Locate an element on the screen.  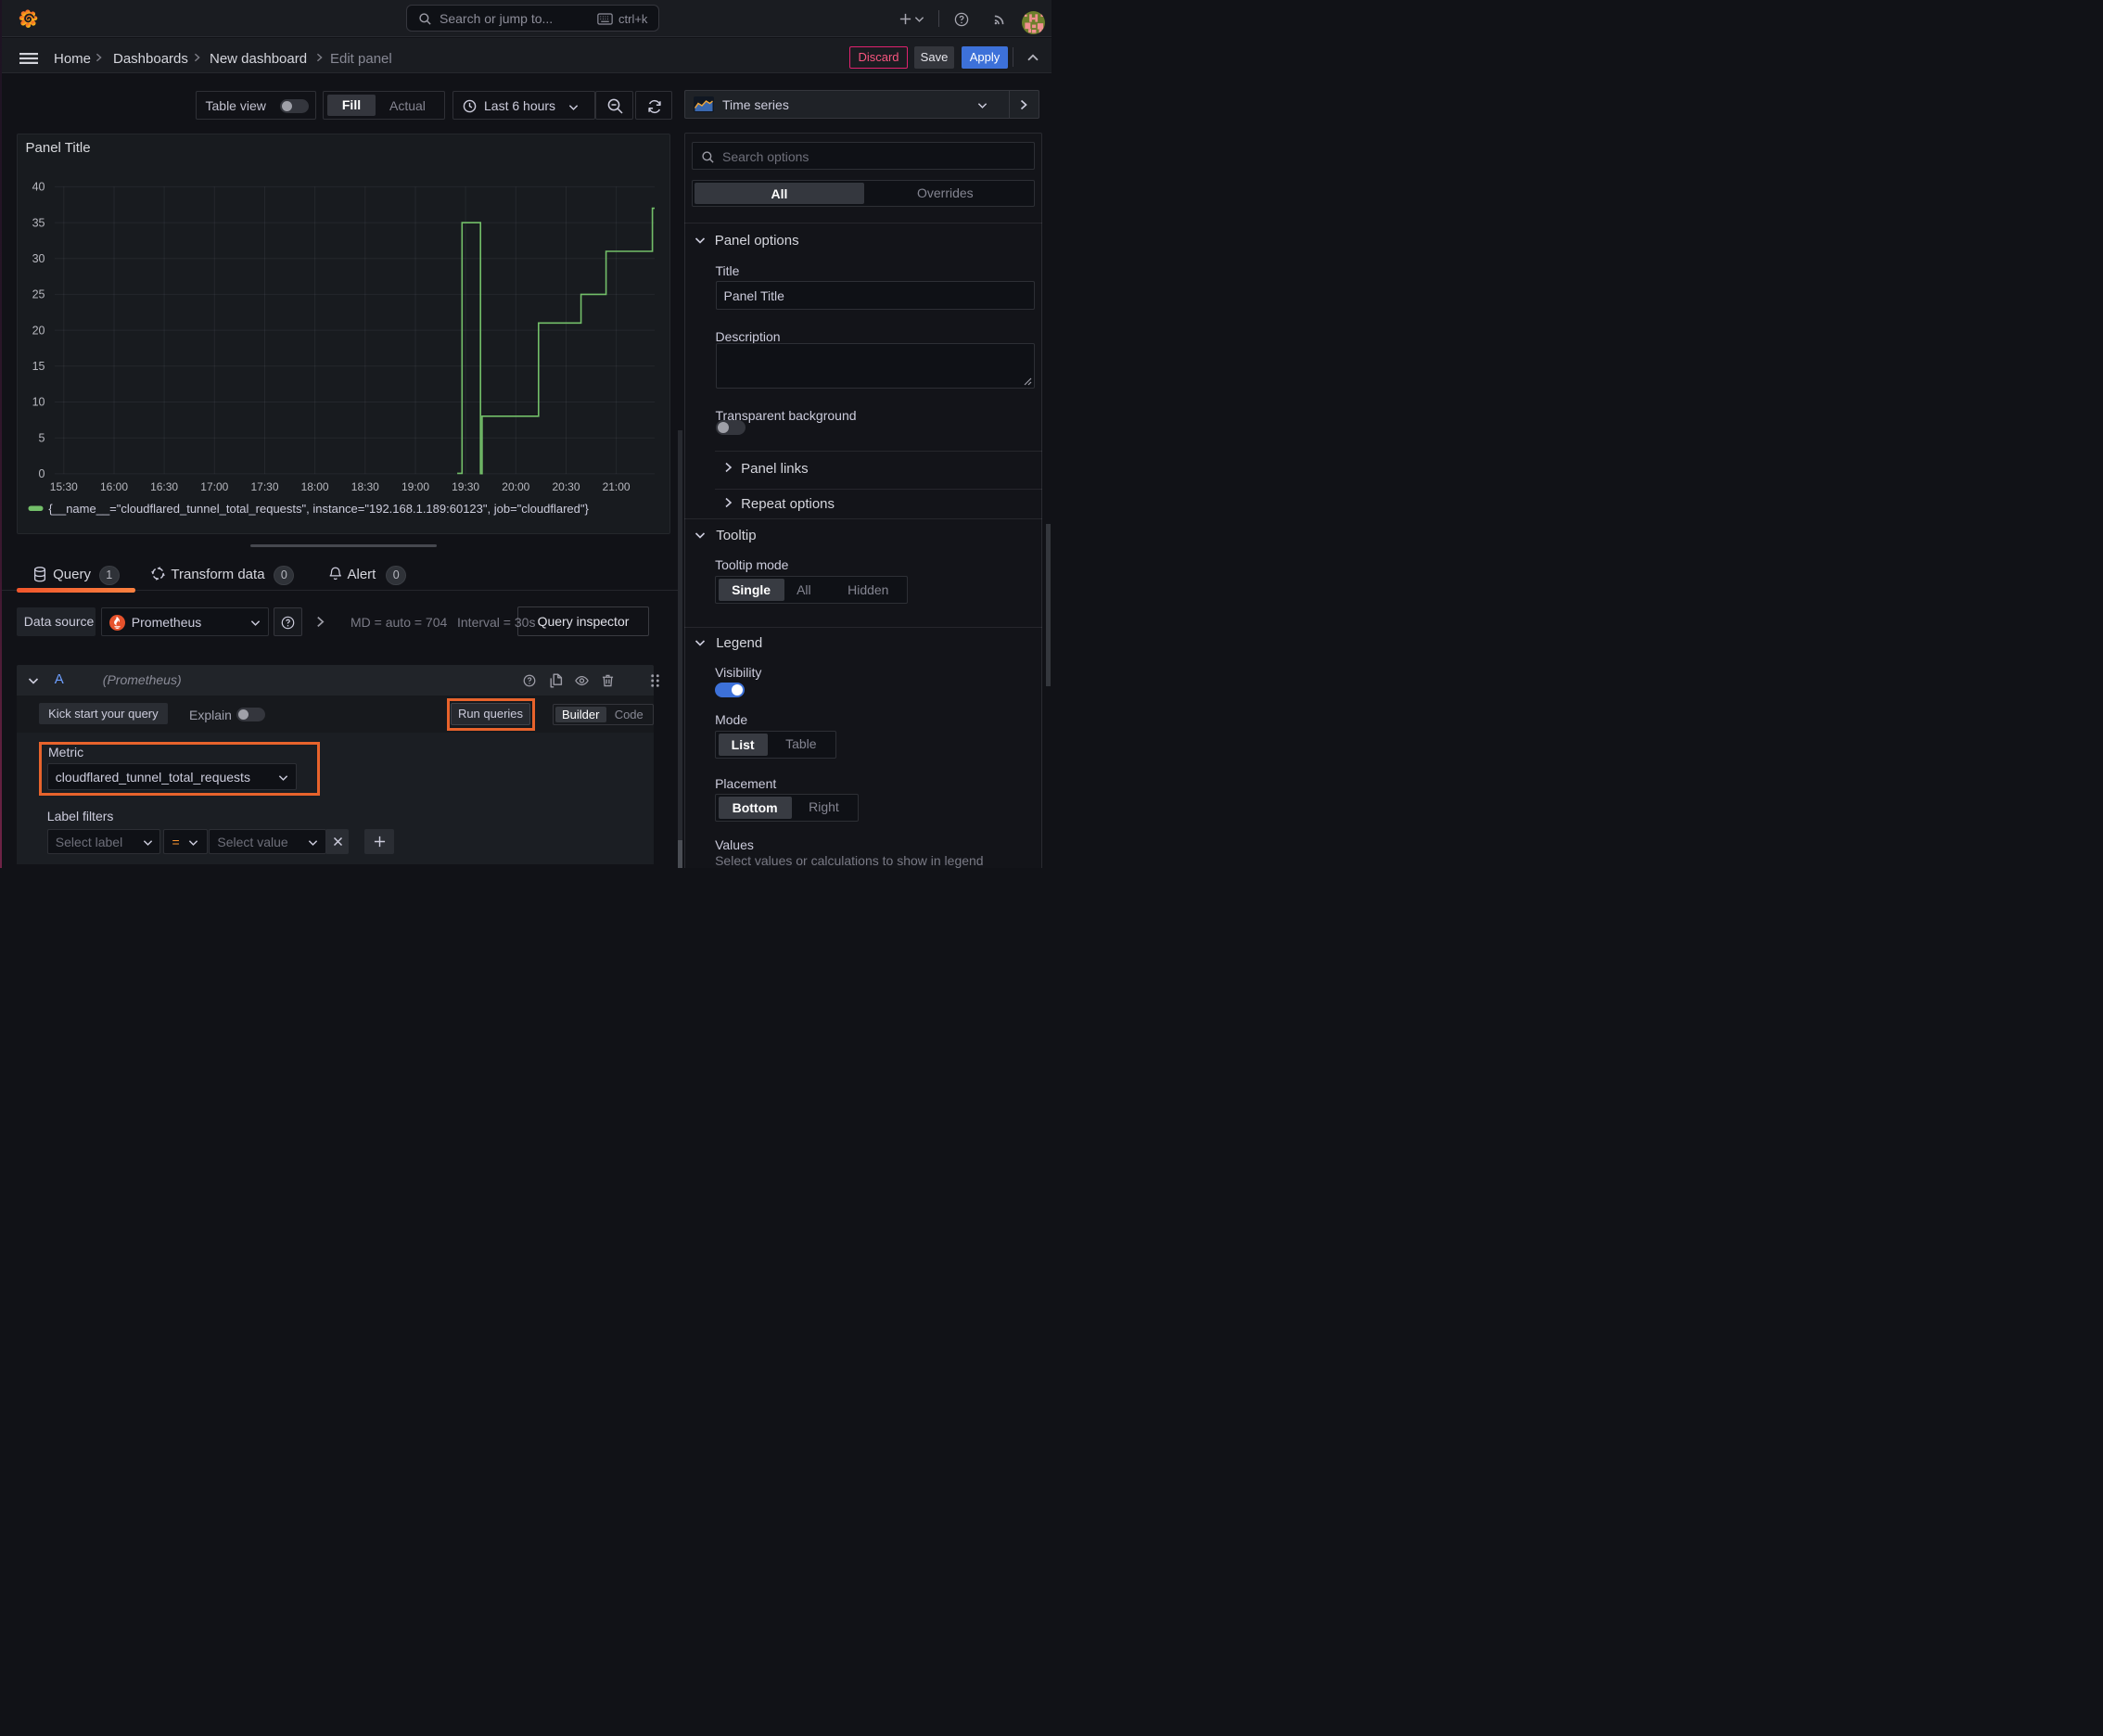
svg-text: 20:30 is located at coordinates (566, 487).